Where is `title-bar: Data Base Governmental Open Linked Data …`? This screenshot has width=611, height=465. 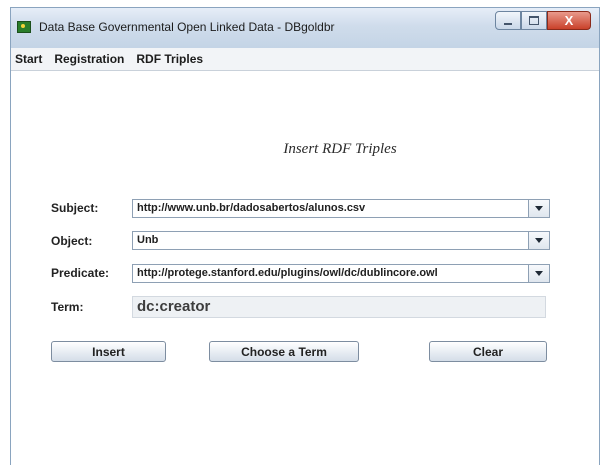 title-bar: Data Base Governmental Open Linked Data … is located at coordinates (305, 28).